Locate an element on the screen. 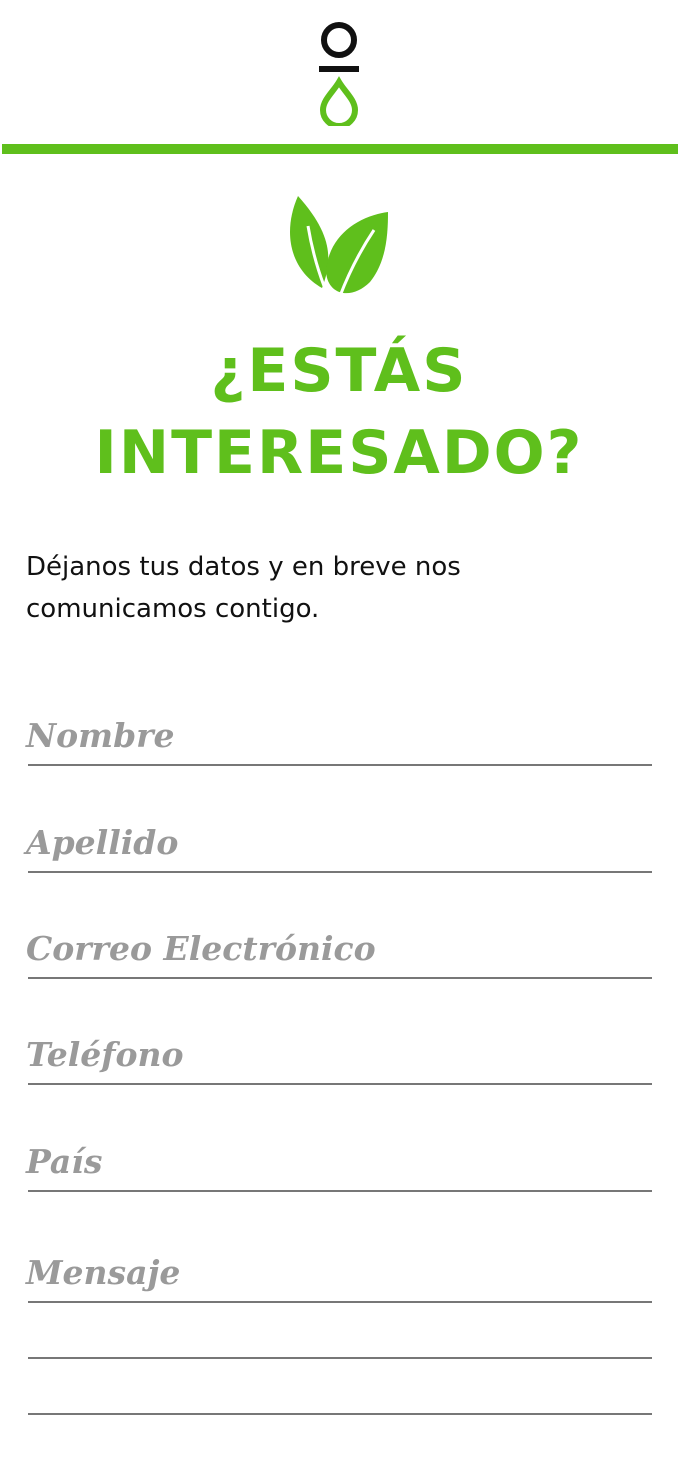 The image size is (678, 1472). mensaje-field: Mensaje is located at coordinates (339, 1271).